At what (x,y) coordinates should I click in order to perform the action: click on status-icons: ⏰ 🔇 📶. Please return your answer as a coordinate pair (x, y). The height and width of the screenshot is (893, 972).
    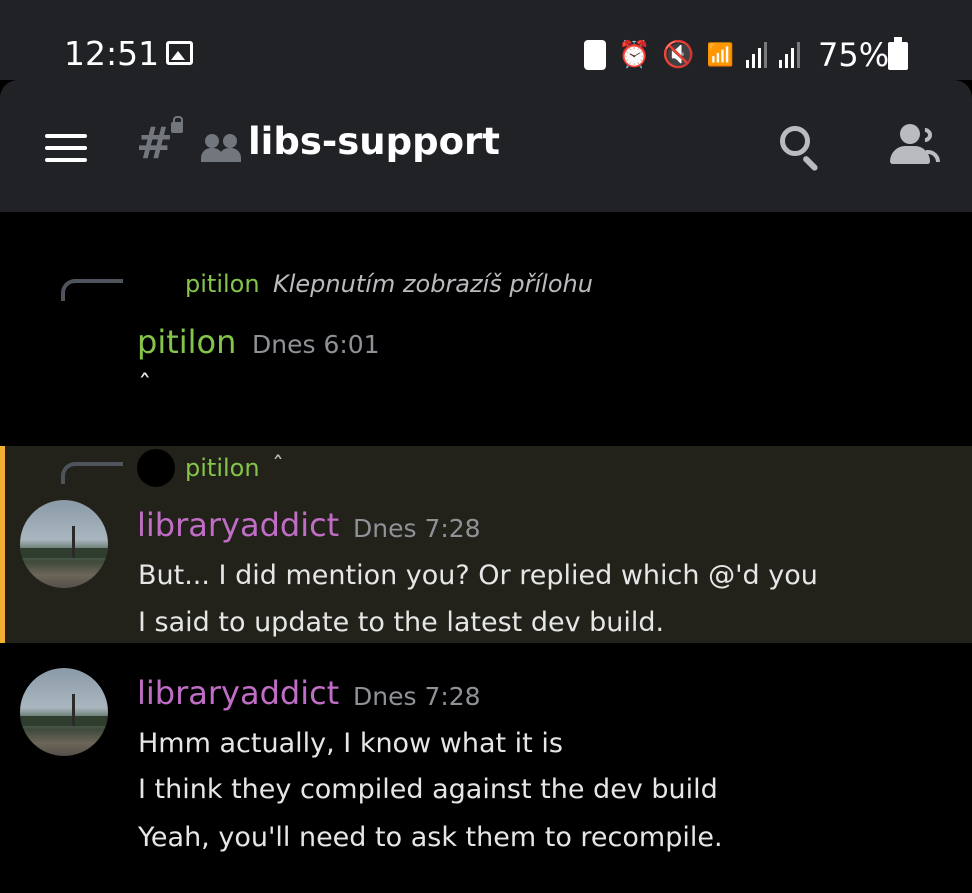
    Looking at the image, I should click on (692, 55).